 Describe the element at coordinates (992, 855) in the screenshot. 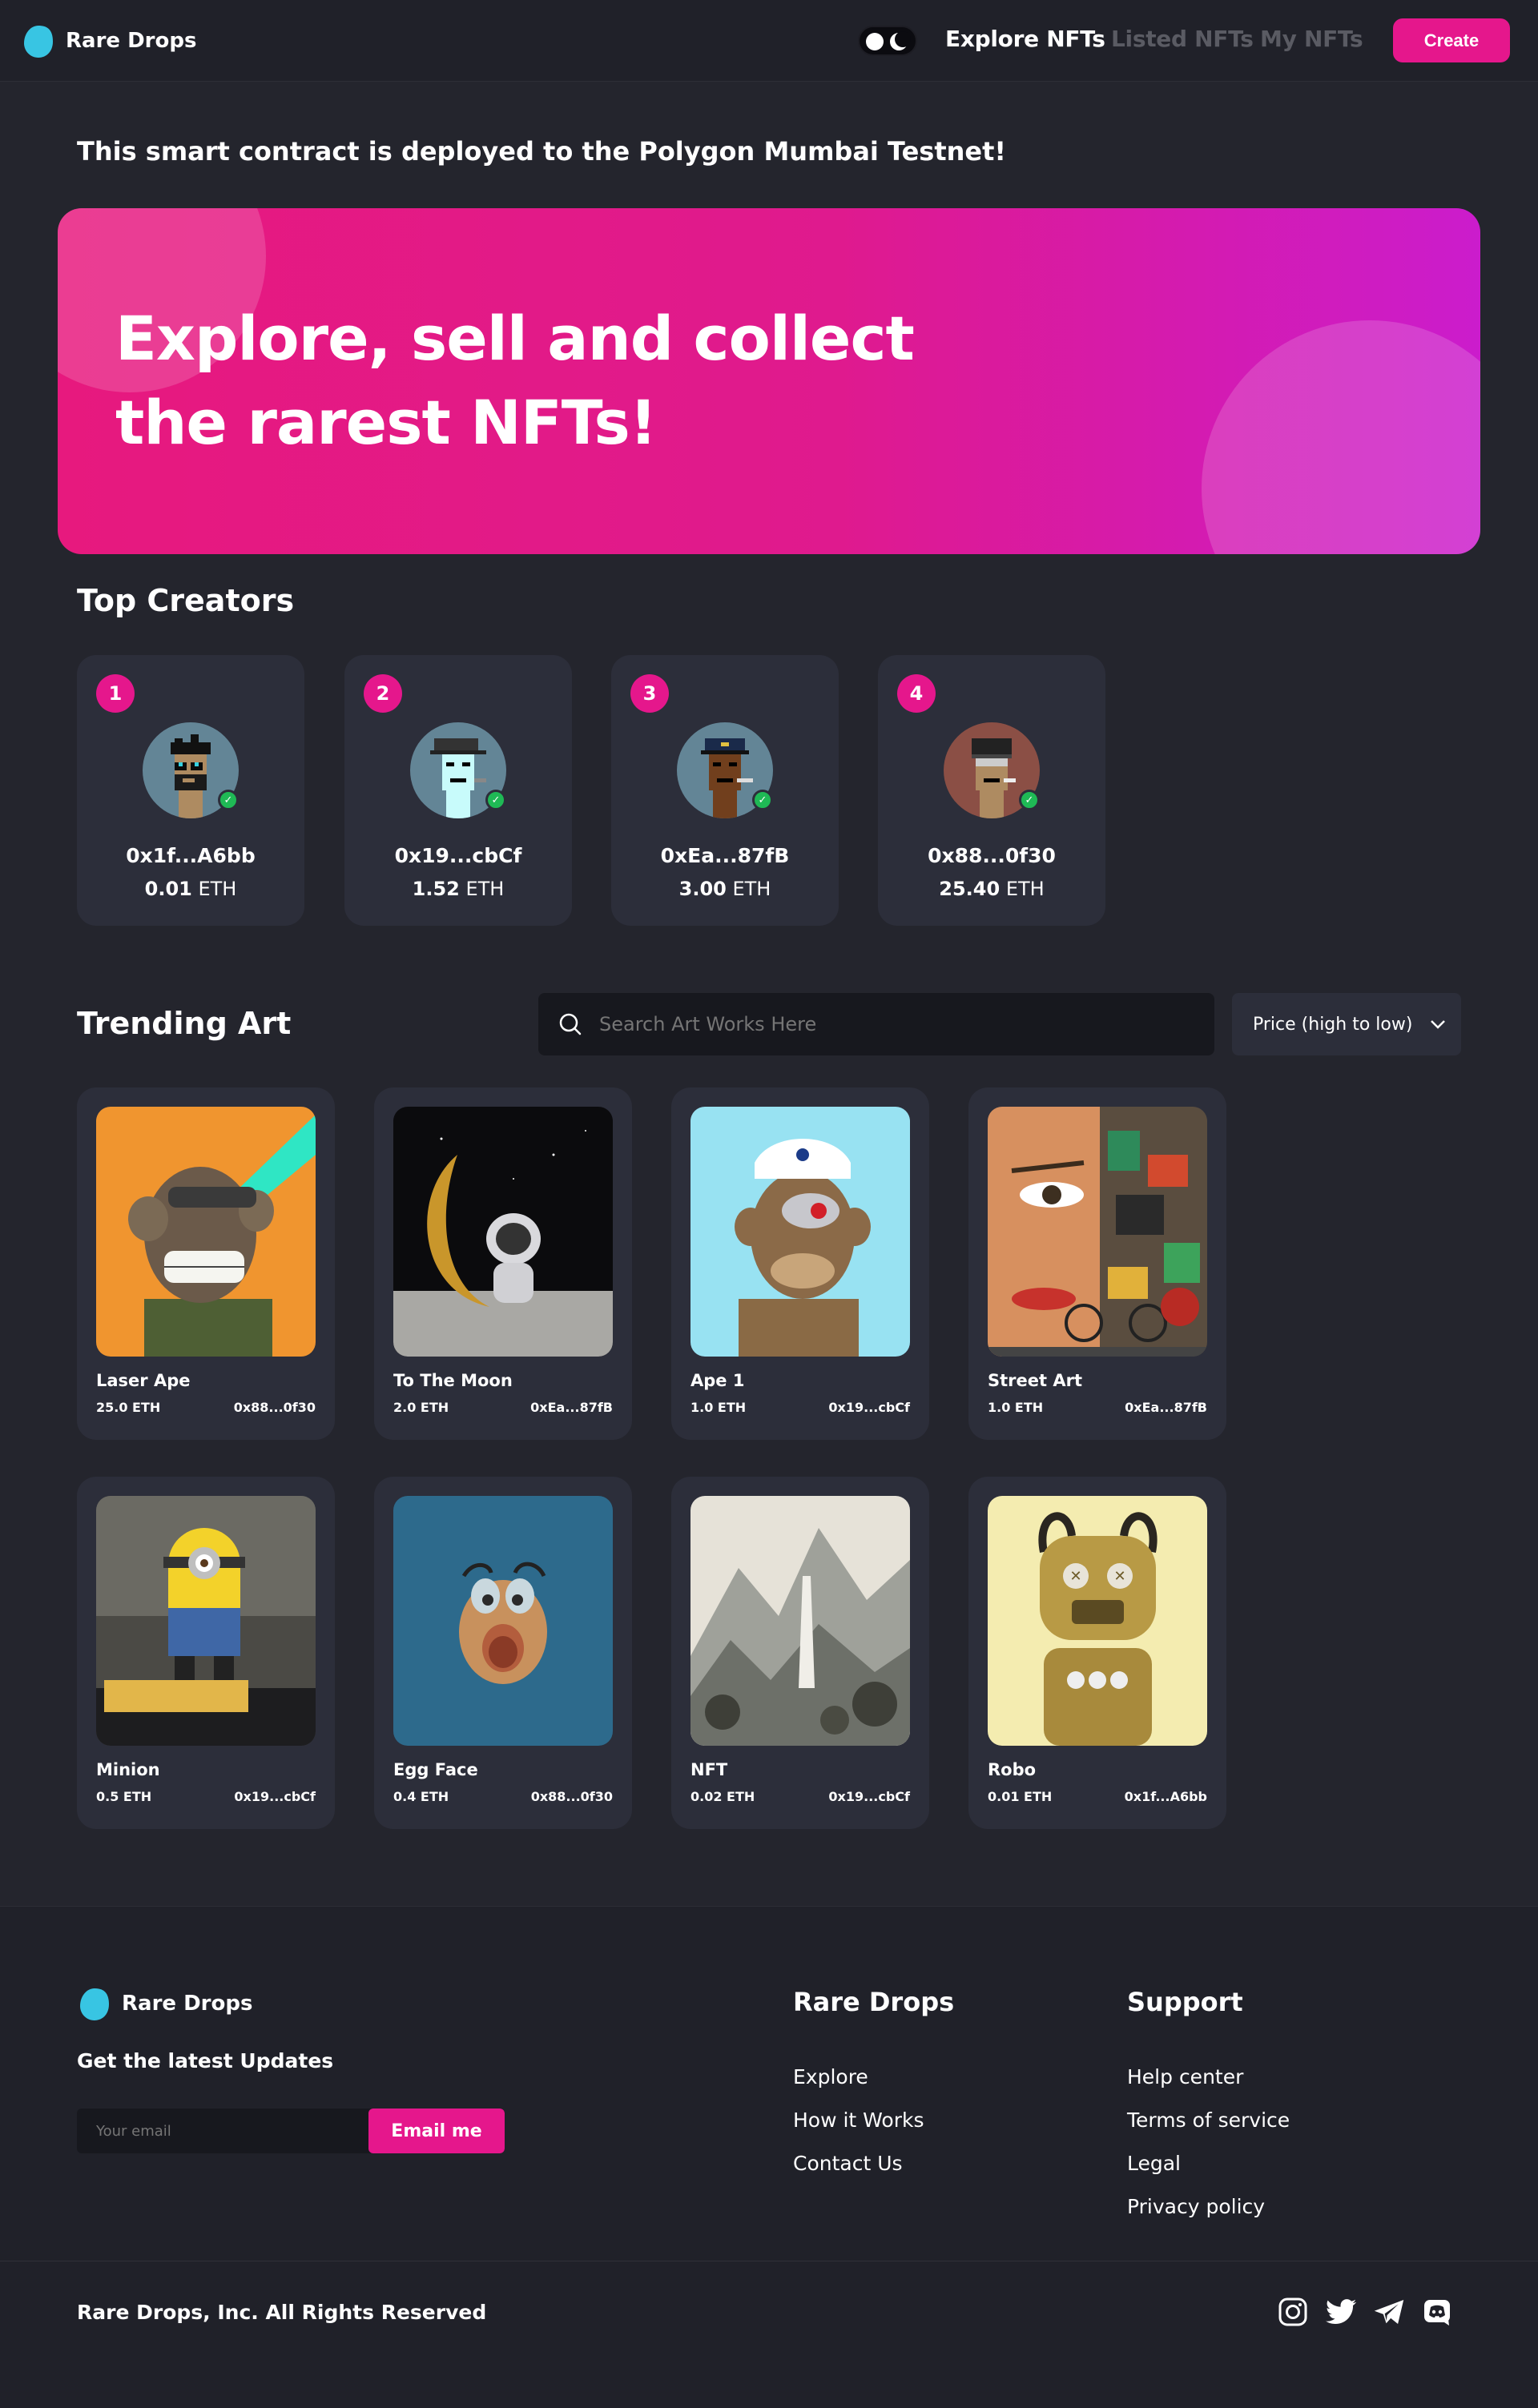

I see `creator-address: 0x88...0f30` at that location.